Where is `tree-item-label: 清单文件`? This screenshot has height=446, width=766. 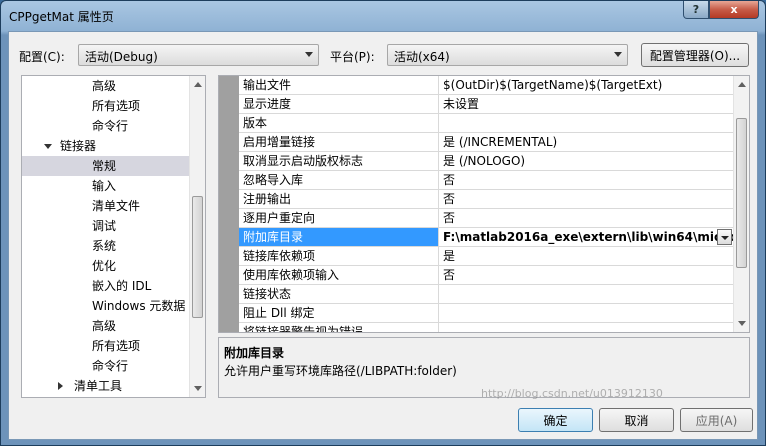 tree-item-label: 清单文件 is located at coordinates (116, 206).